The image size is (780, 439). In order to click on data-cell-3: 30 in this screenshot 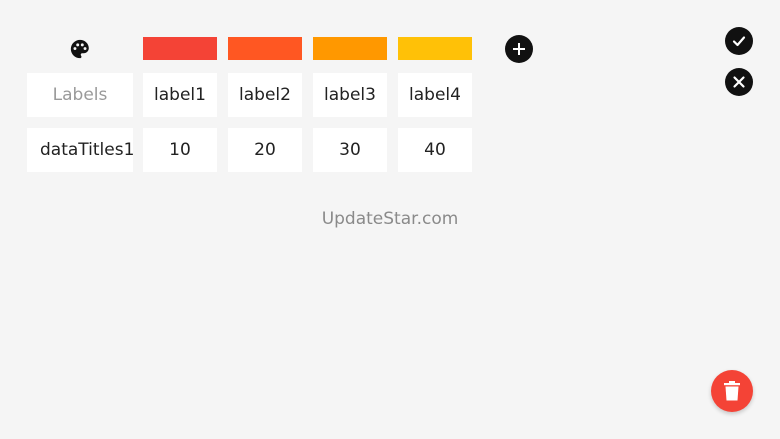, I will do `click(350, 150)`.